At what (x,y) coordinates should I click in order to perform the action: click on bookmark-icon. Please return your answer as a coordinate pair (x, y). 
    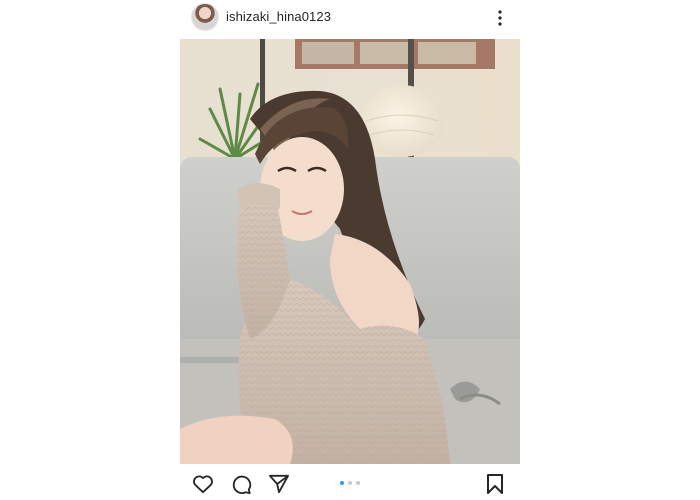
    Looking at the image, I should click on (495, 484).